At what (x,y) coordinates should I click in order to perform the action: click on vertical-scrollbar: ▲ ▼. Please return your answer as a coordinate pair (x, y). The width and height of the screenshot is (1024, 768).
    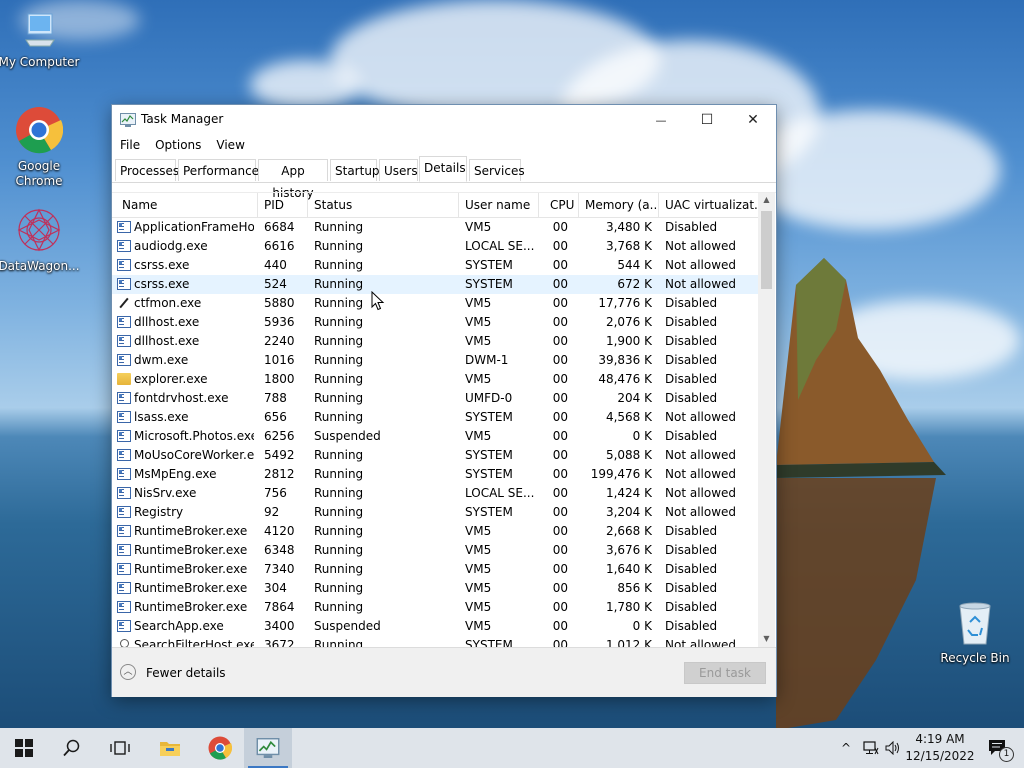
    Looking at the image, I should click on (766, 420).